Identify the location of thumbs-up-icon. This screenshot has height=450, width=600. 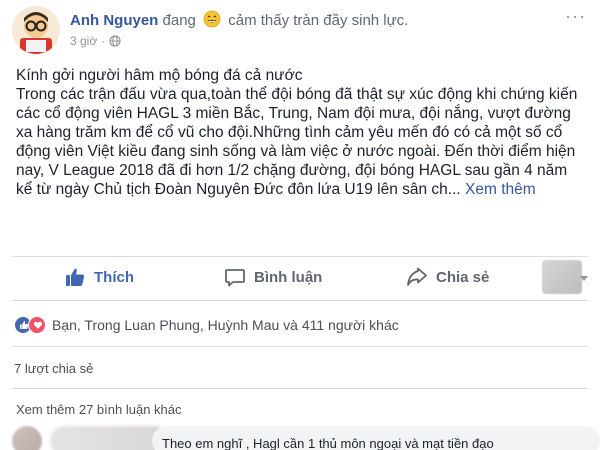
(75, 277).